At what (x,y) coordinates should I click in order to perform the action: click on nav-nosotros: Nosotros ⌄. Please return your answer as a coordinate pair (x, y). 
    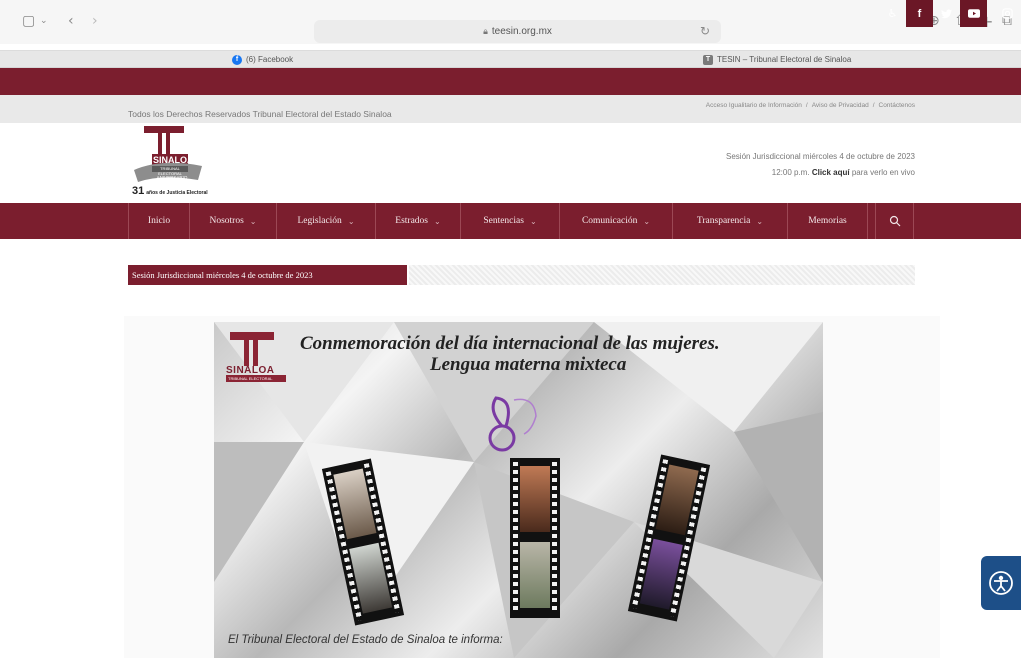
    Looking at the image, I should click on (233, 221).